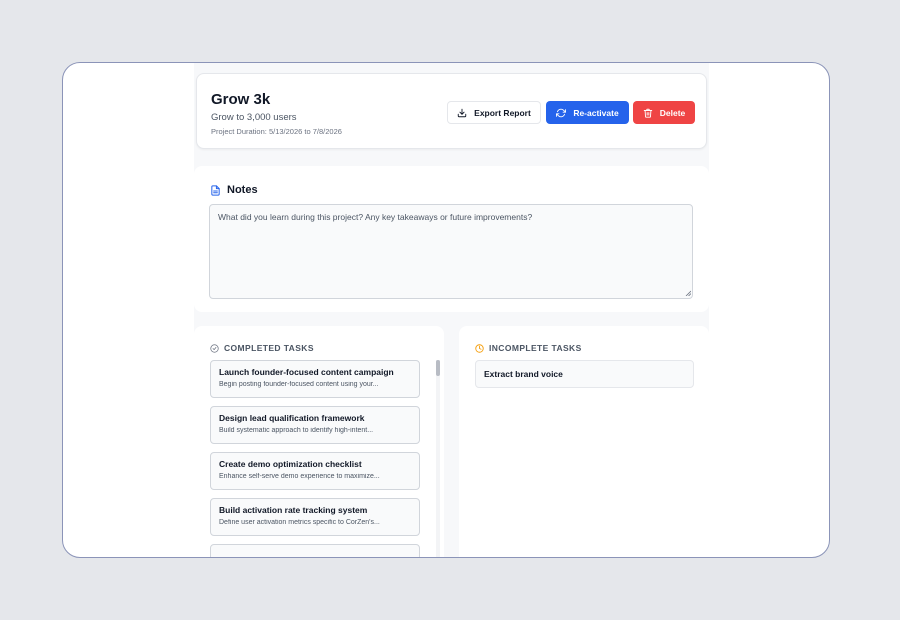 The image size is (900, 620). Describe the element at coordinates (502, 112) in the screenshot. I see `export-report-label: Export Report` at that location.